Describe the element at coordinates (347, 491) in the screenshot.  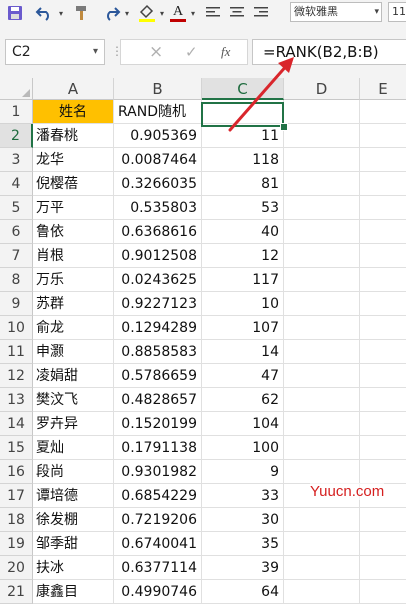
I see `watermark: Yuucn.com` at that location.